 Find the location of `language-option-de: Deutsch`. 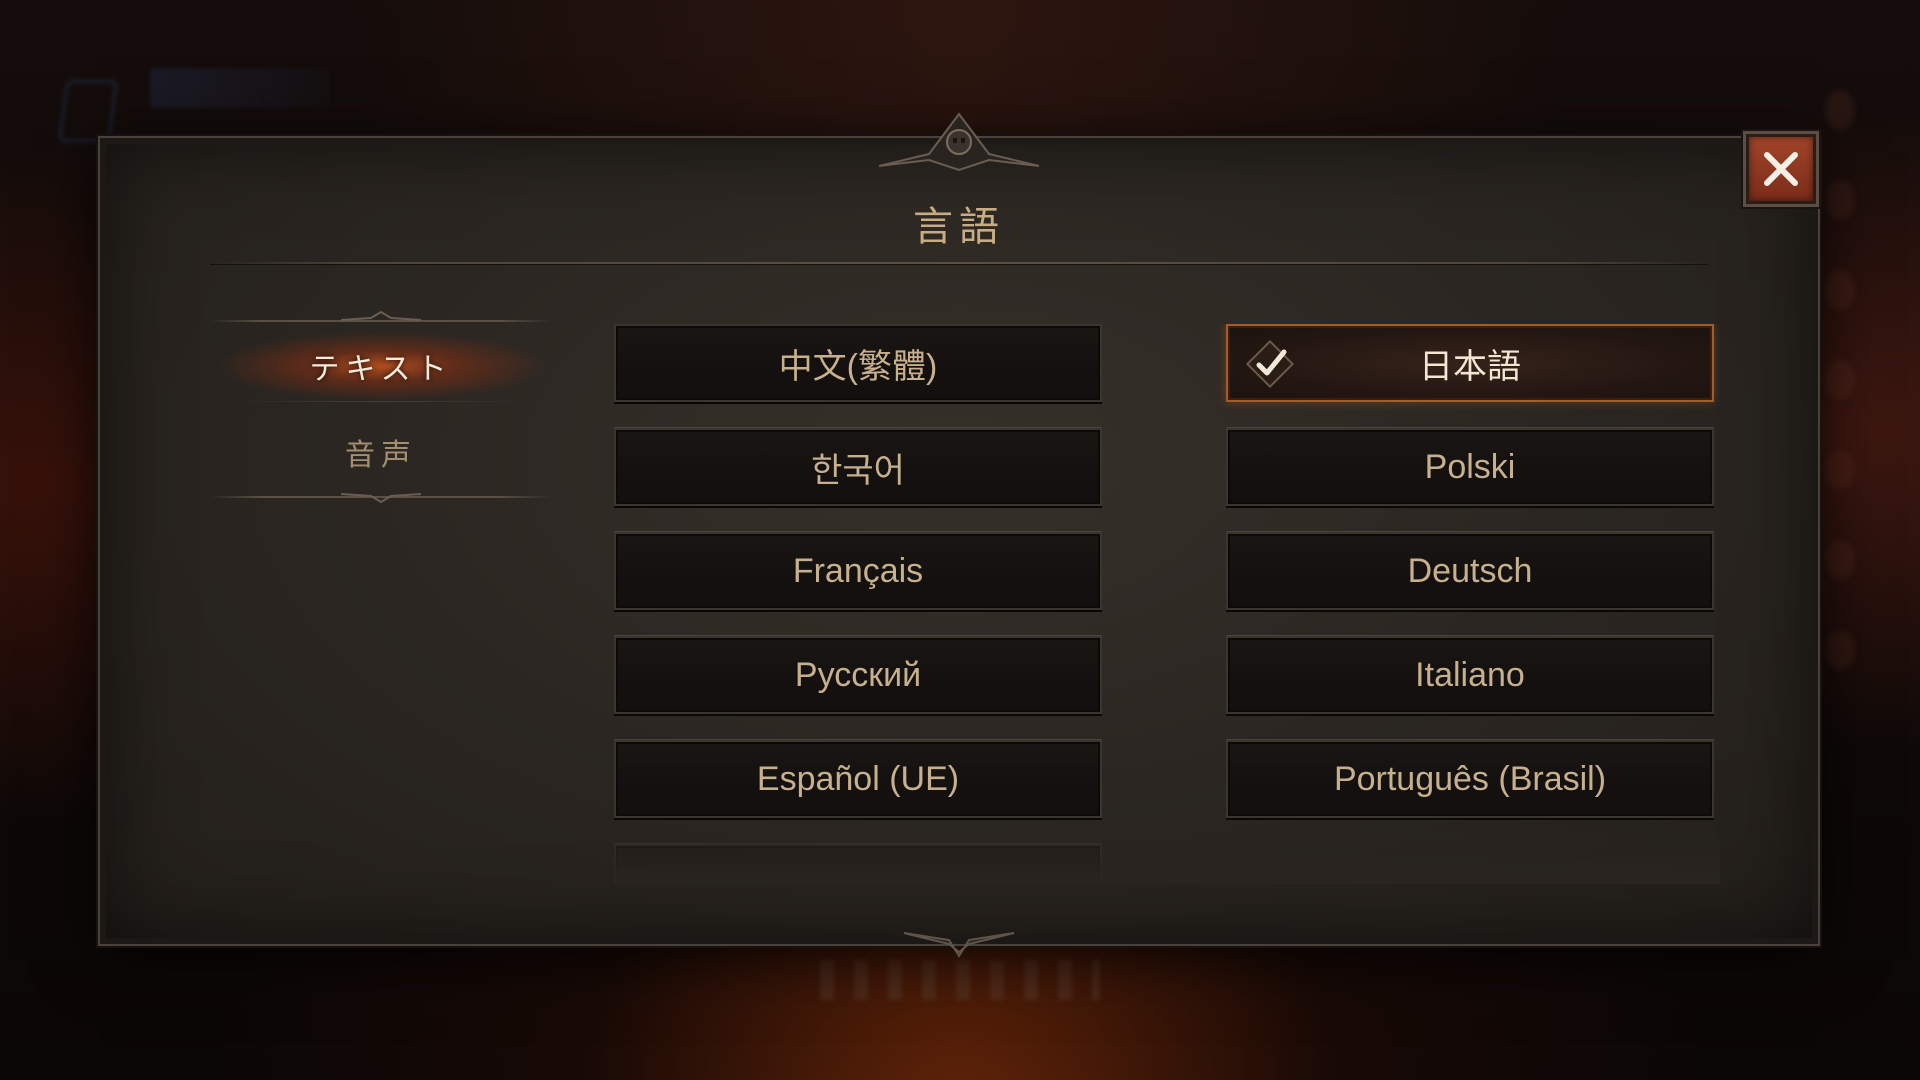

language-option-de: Deutsch is located at coordinates (1470, 571).